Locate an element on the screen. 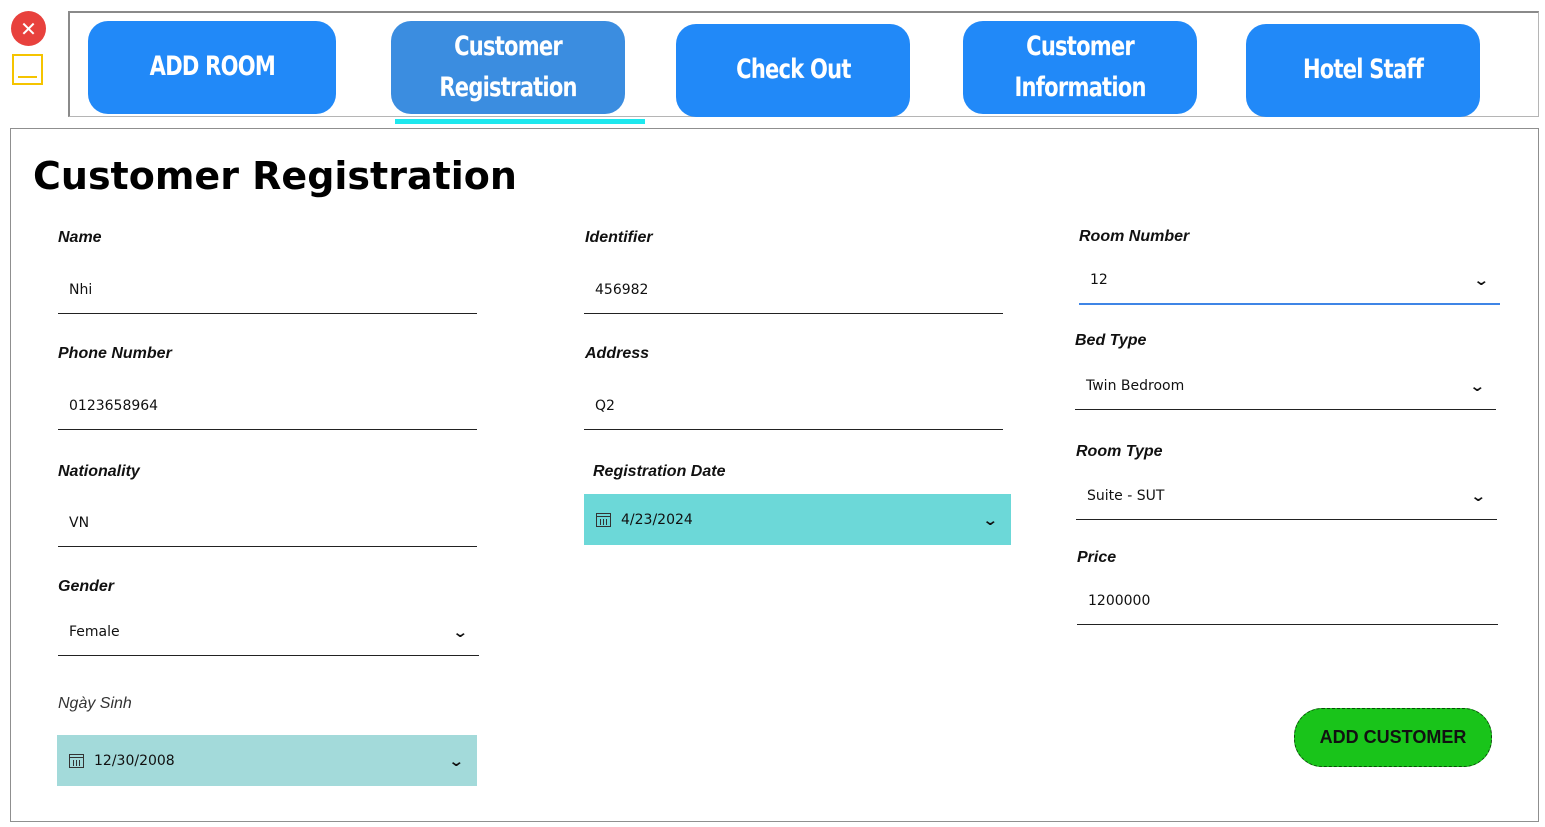 Image resolution: width=1545 pixels, height=827 pixels. tab-label: Customer Registration is located at coordinates (508, 67).